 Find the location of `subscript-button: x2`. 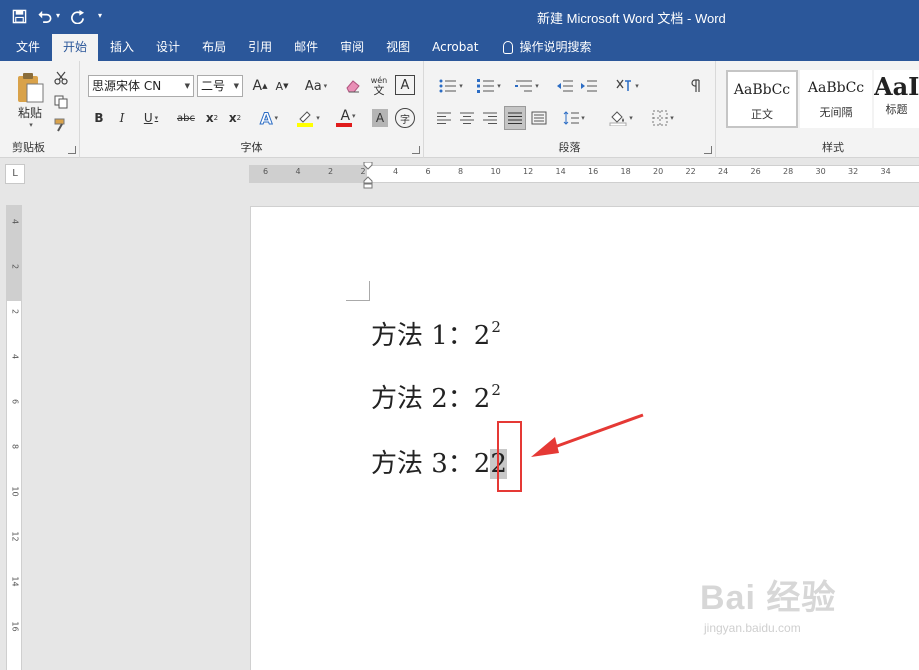

subscript-button: x2 is located at coordinates (212, 118).